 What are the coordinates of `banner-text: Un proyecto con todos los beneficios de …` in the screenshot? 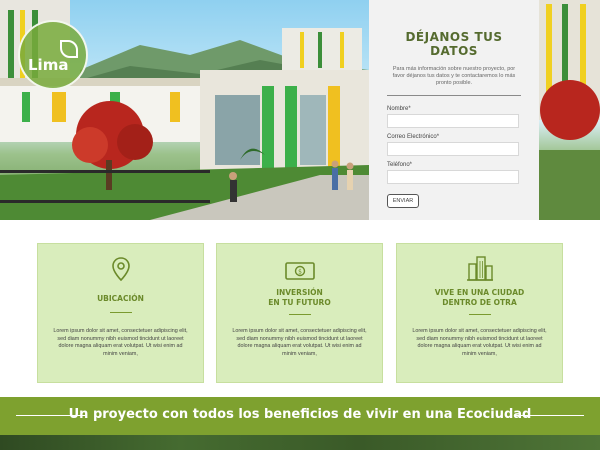 It's located at (300, 414).